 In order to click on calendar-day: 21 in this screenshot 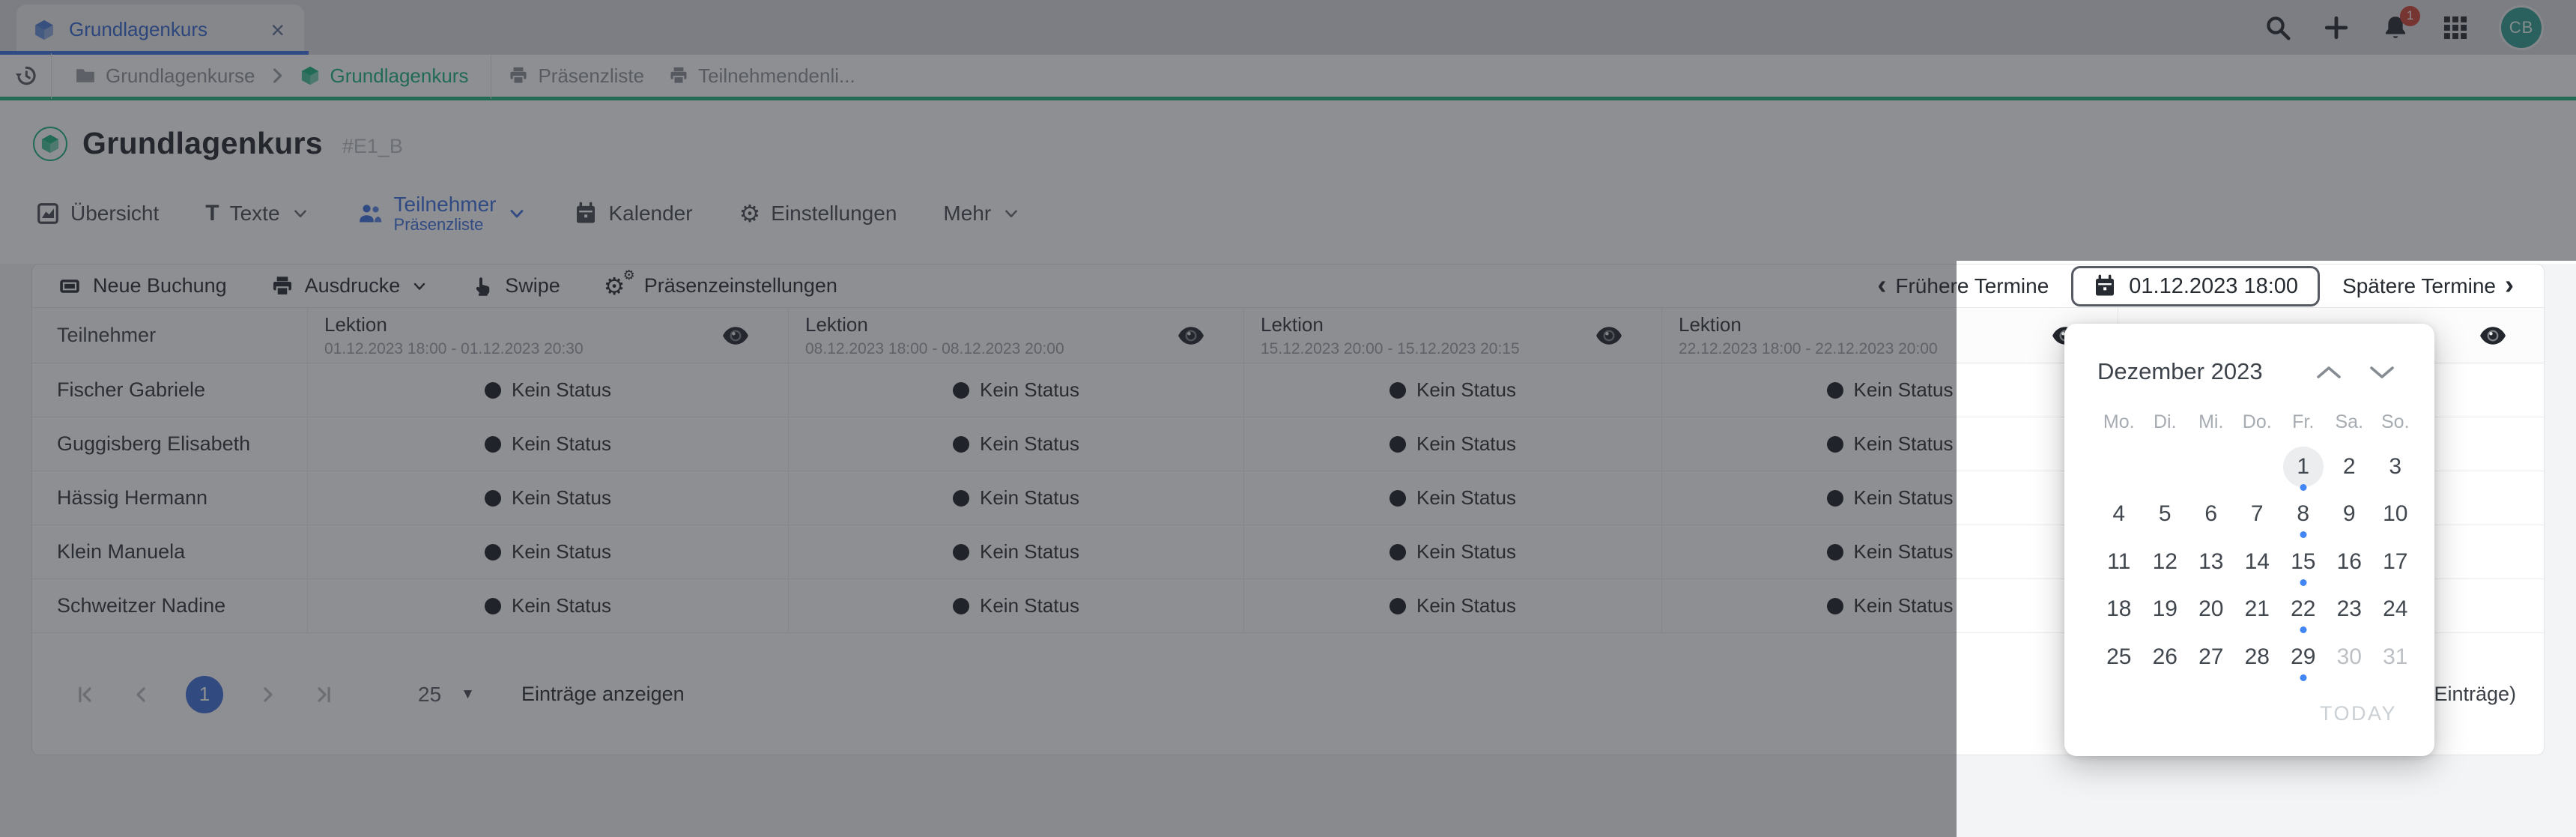, I will do `click(2257, 610)`.